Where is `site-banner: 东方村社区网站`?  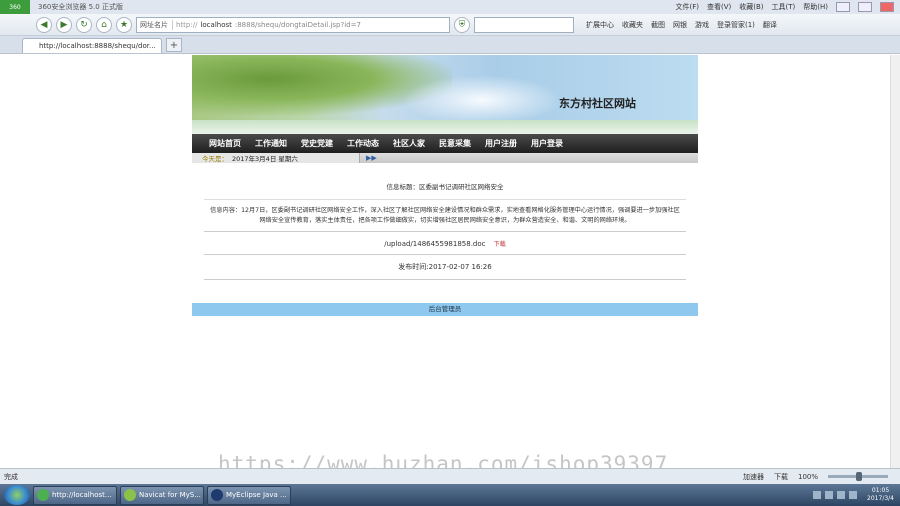
site-banner: 东方村社区网站 is located at coordinates (445, 94).